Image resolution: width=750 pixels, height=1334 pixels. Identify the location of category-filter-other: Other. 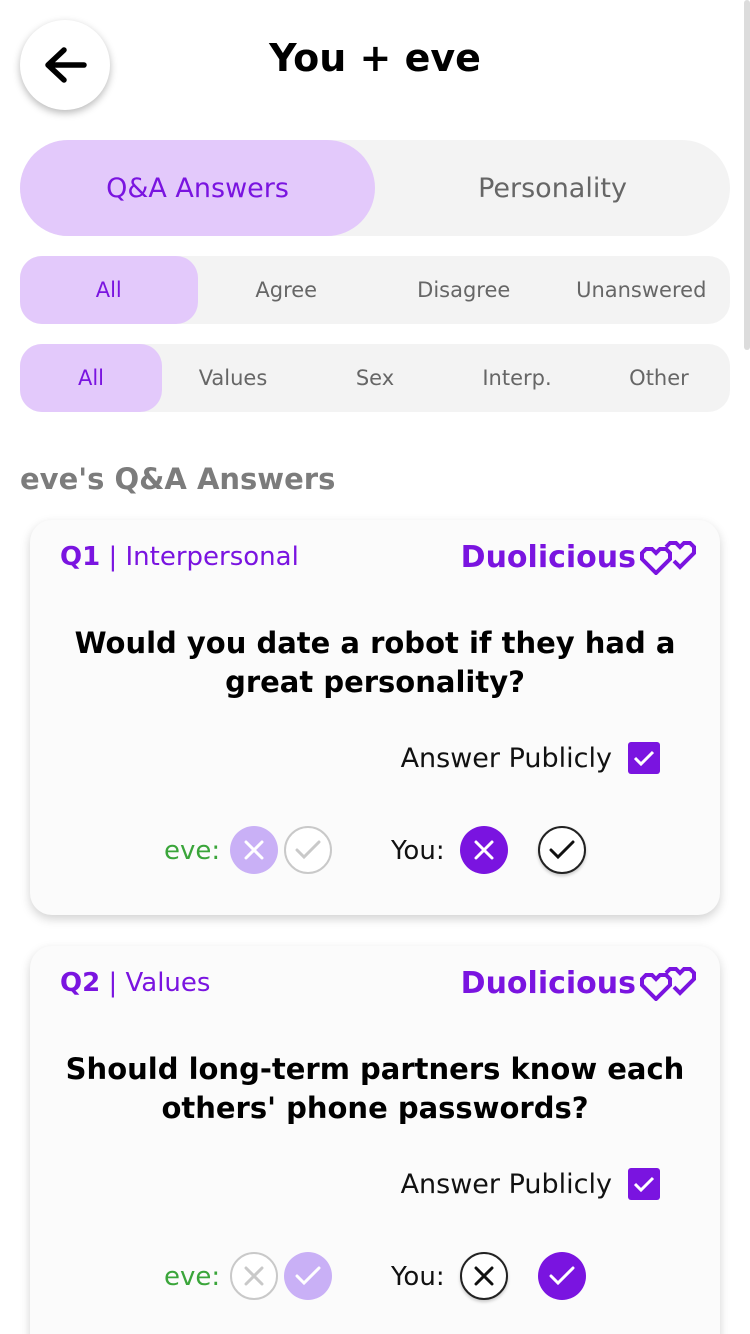
(659, 378).